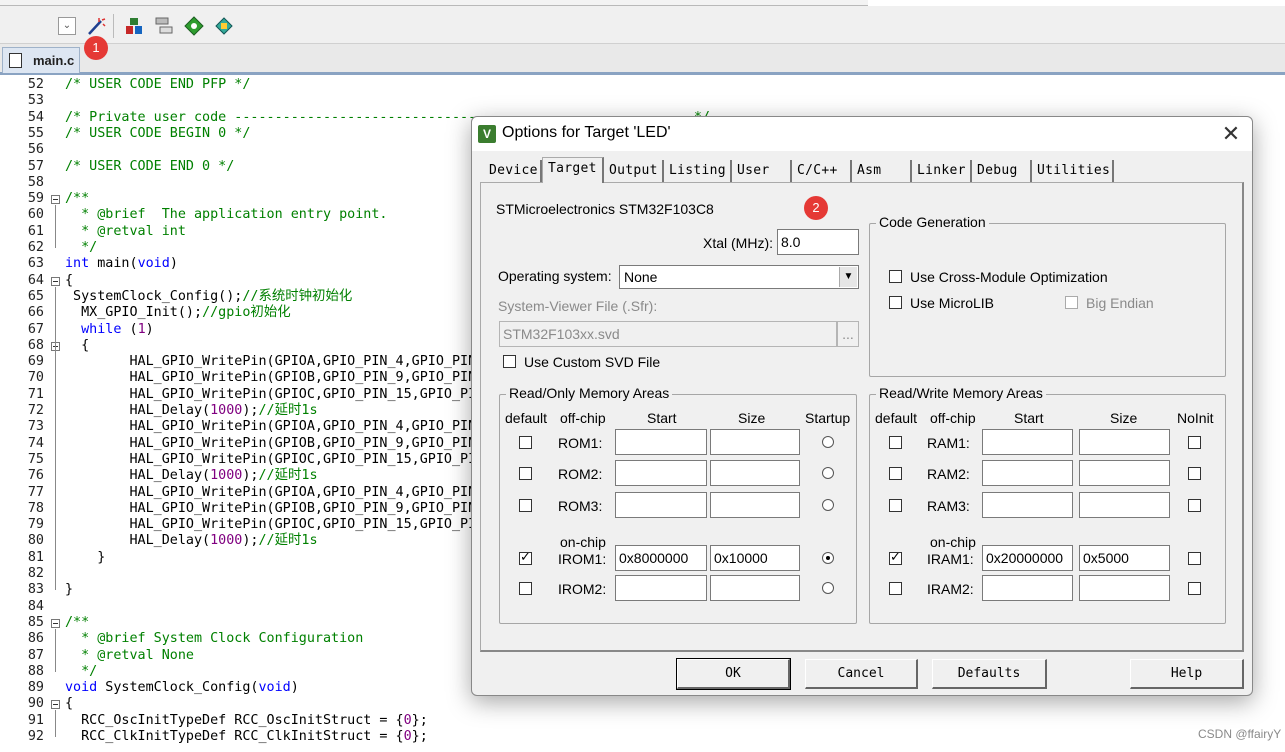  I want to click on xtal-input: 8.0, so click(818, 242).